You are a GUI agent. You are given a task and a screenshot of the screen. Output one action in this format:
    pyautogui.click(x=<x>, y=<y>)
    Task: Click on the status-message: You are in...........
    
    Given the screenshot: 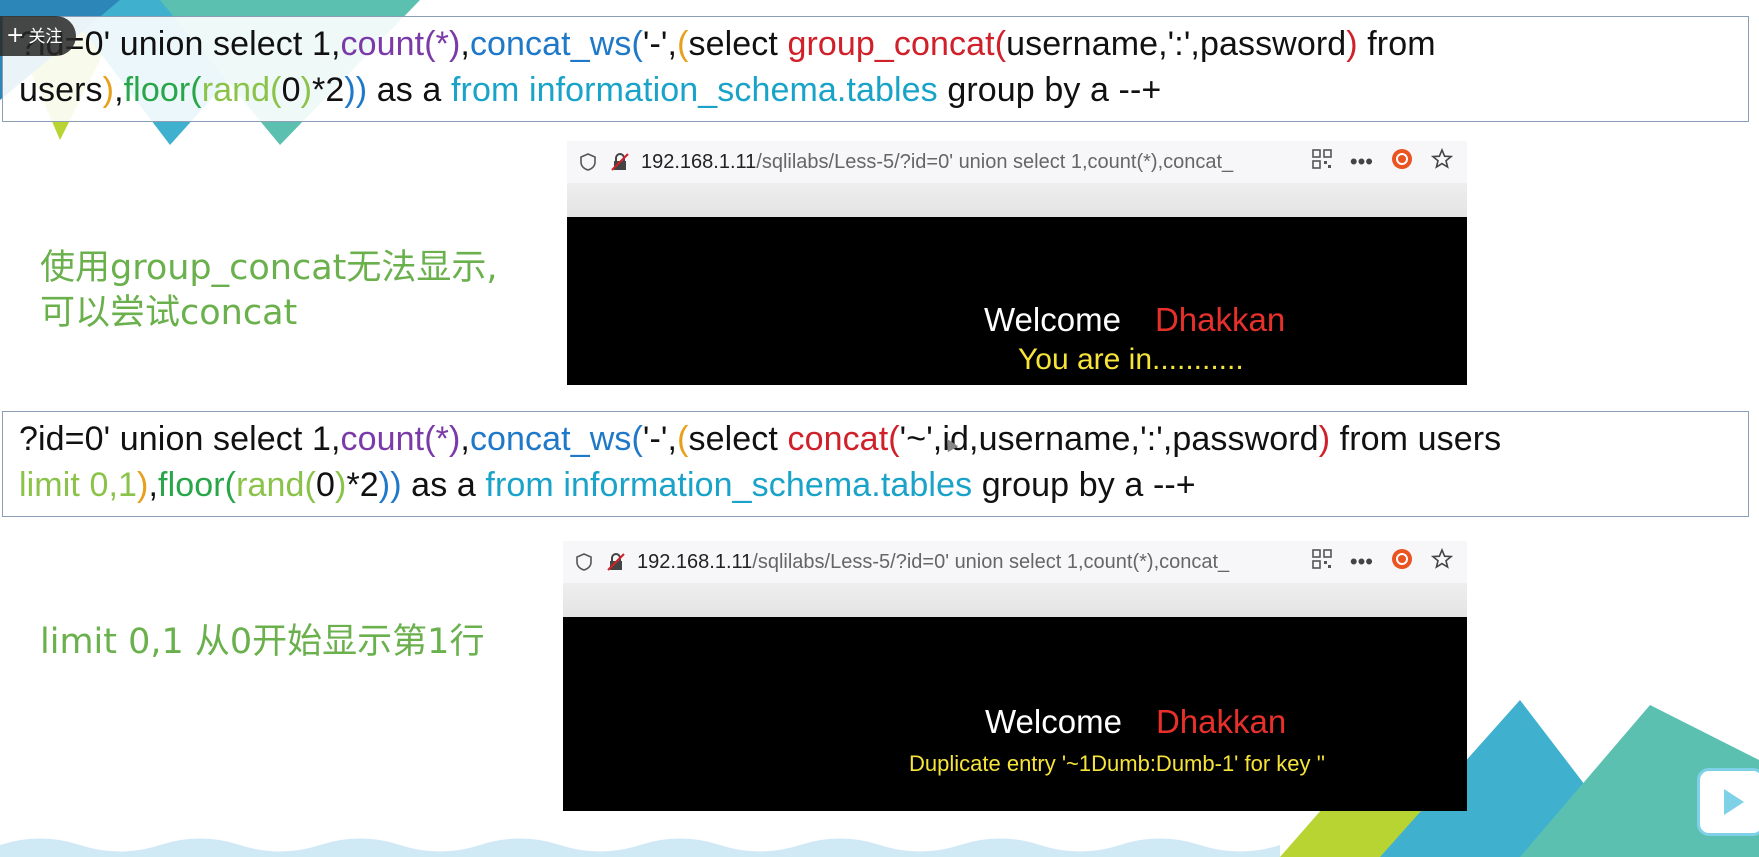 What is the action you would take?
    pyautogui.click(x=1131, y=359)
    